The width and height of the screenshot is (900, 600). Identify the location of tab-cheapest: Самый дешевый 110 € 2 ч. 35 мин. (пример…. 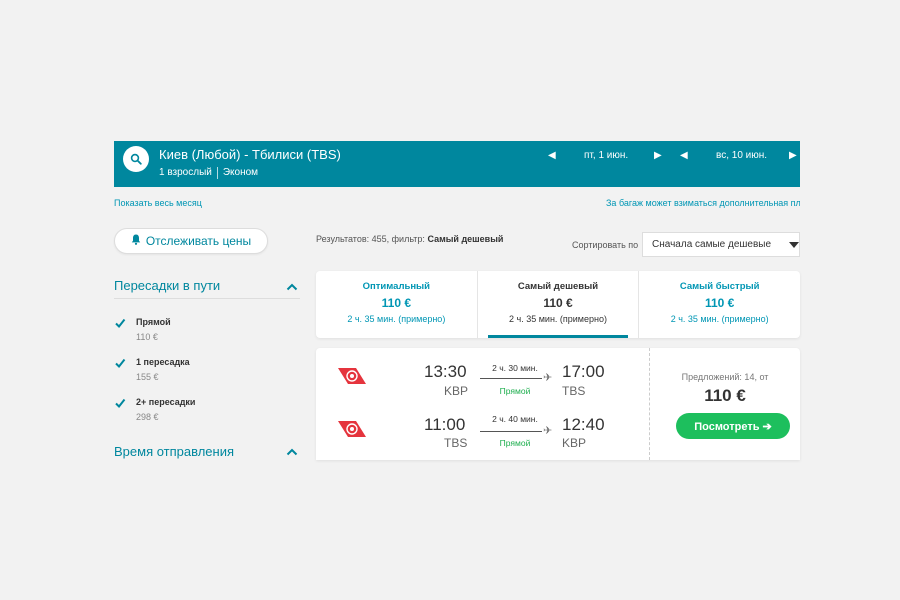
(557, 304).